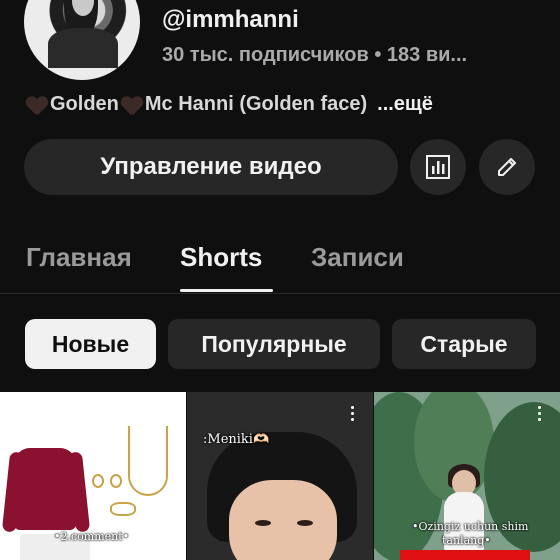 The image size is (560, 560). I want to click on pencil-icon, so click(507, 167).